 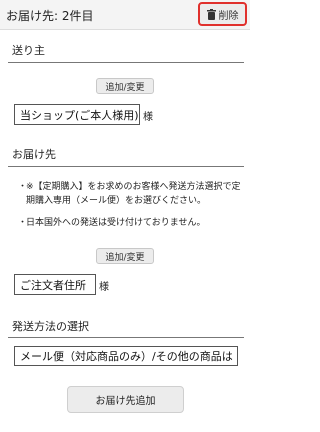 What do you see at coordinates (211, 14) in the screenshot?
I see `trash-icon` at bounding box center [211, 14].